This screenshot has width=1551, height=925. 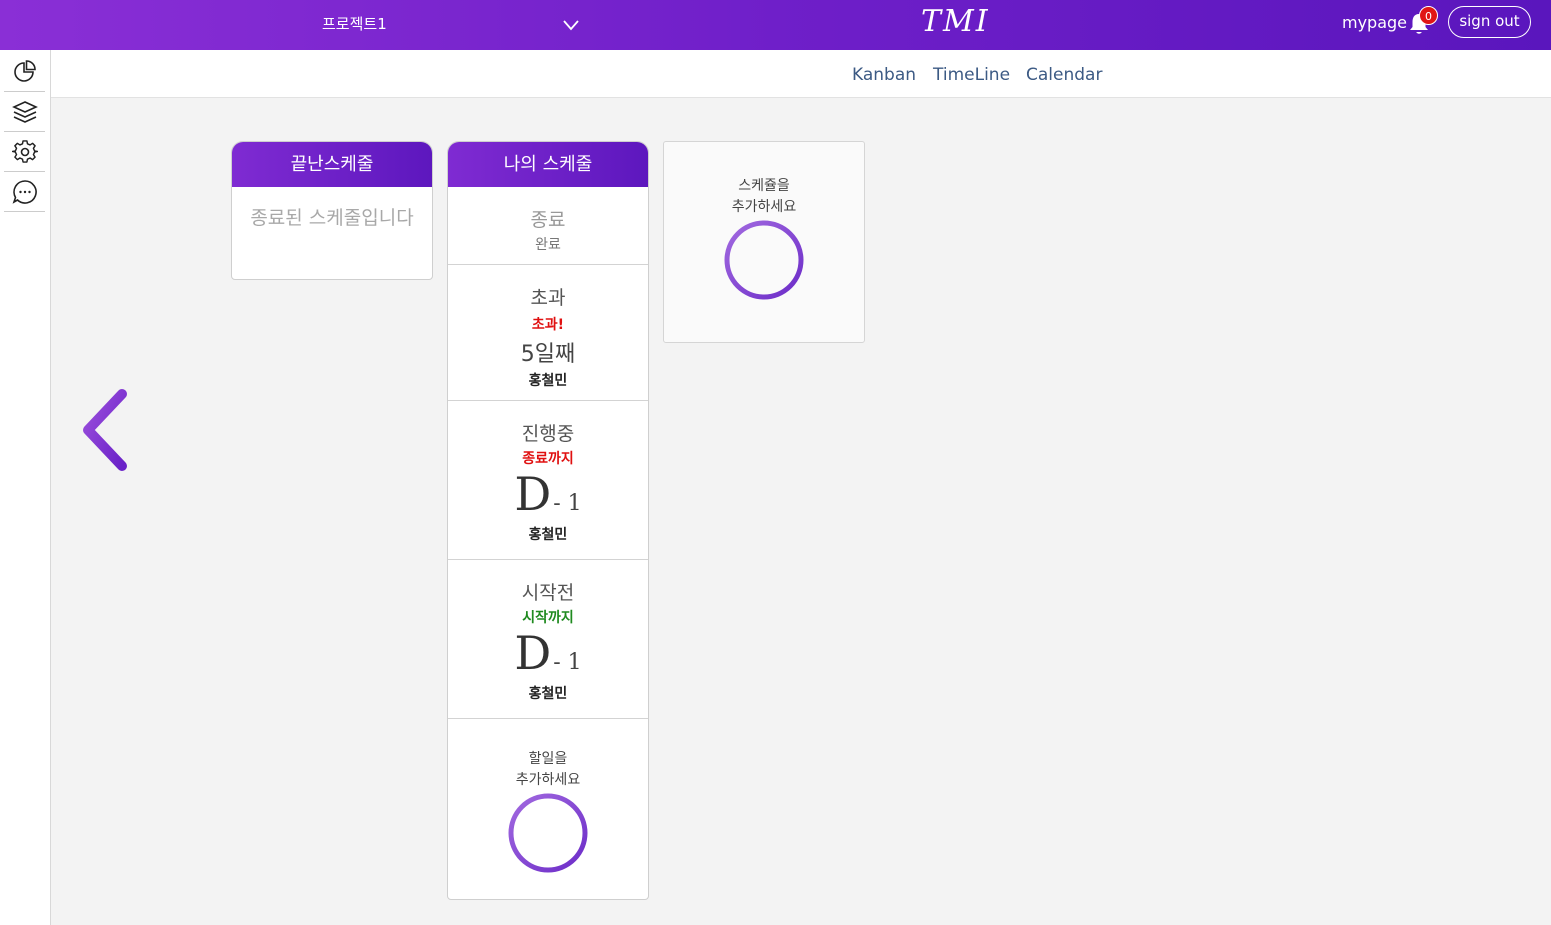 What do you see at coordinates (354, 23) in the screenshot?
I see `project-select: 프로젝트1` at bounding box center [354, 23].